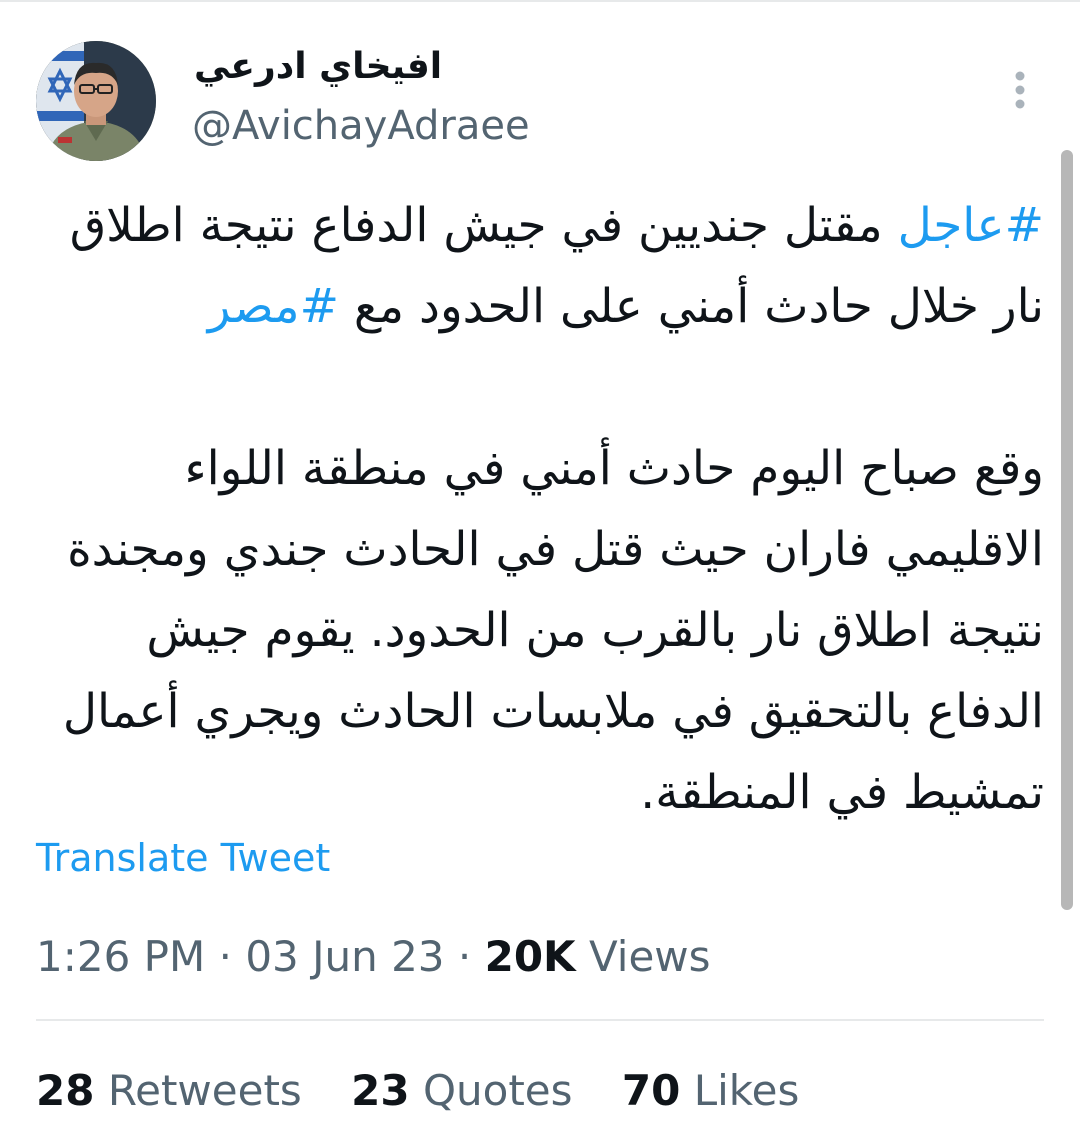 The image size is (1080, 1145). What do you see at coordinates (1067, 530) in the screenshot?
I see `scrollbar` at bounding box center [1067, 530].